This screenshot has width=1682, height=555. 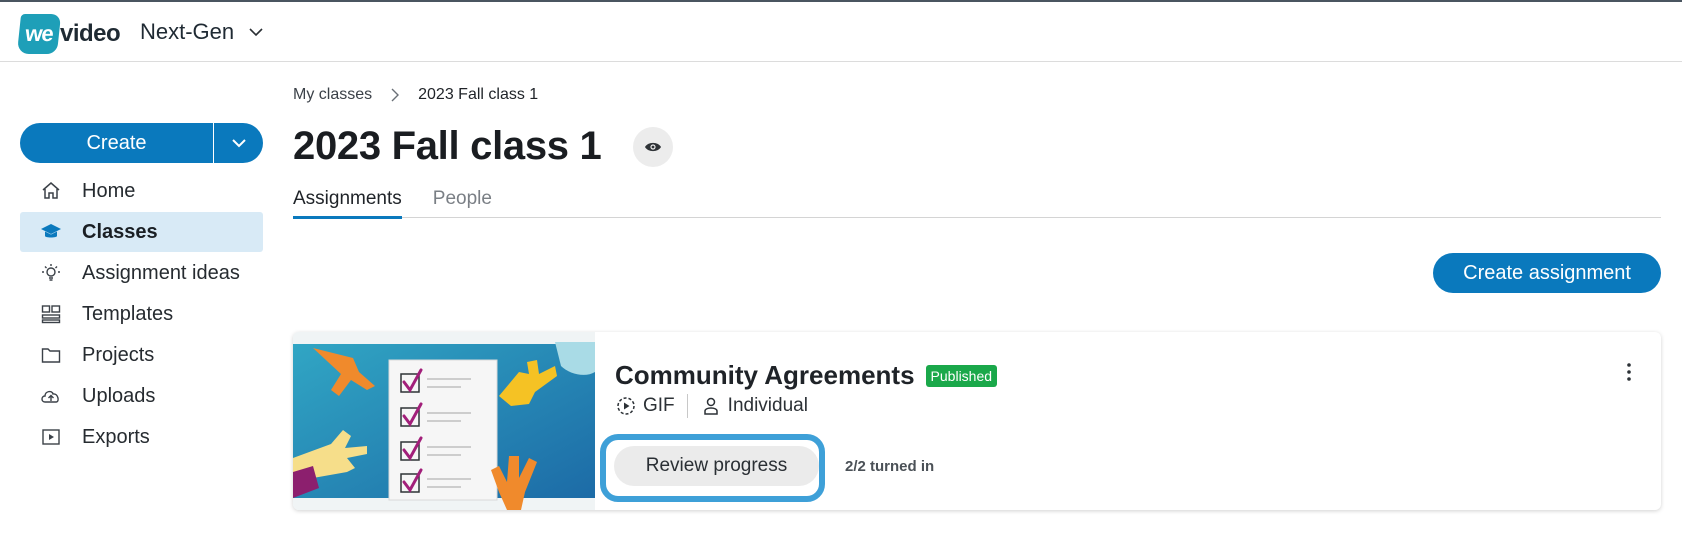 I want to click on title-row: 2023 Fall class 1, so click(x=483, y=146).